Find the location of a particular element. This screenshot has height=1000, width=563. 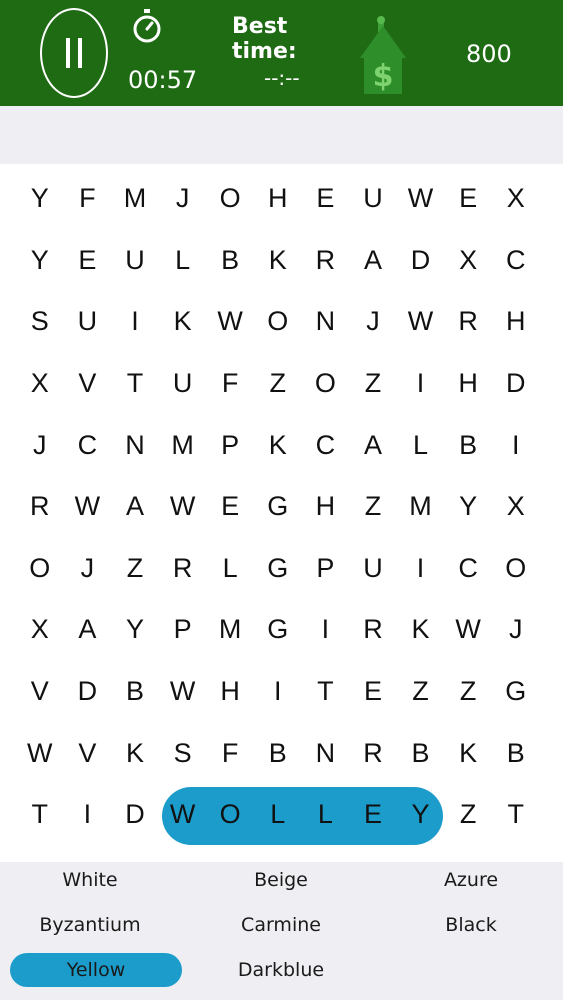

pause-button is located at coordinates (74, 53).